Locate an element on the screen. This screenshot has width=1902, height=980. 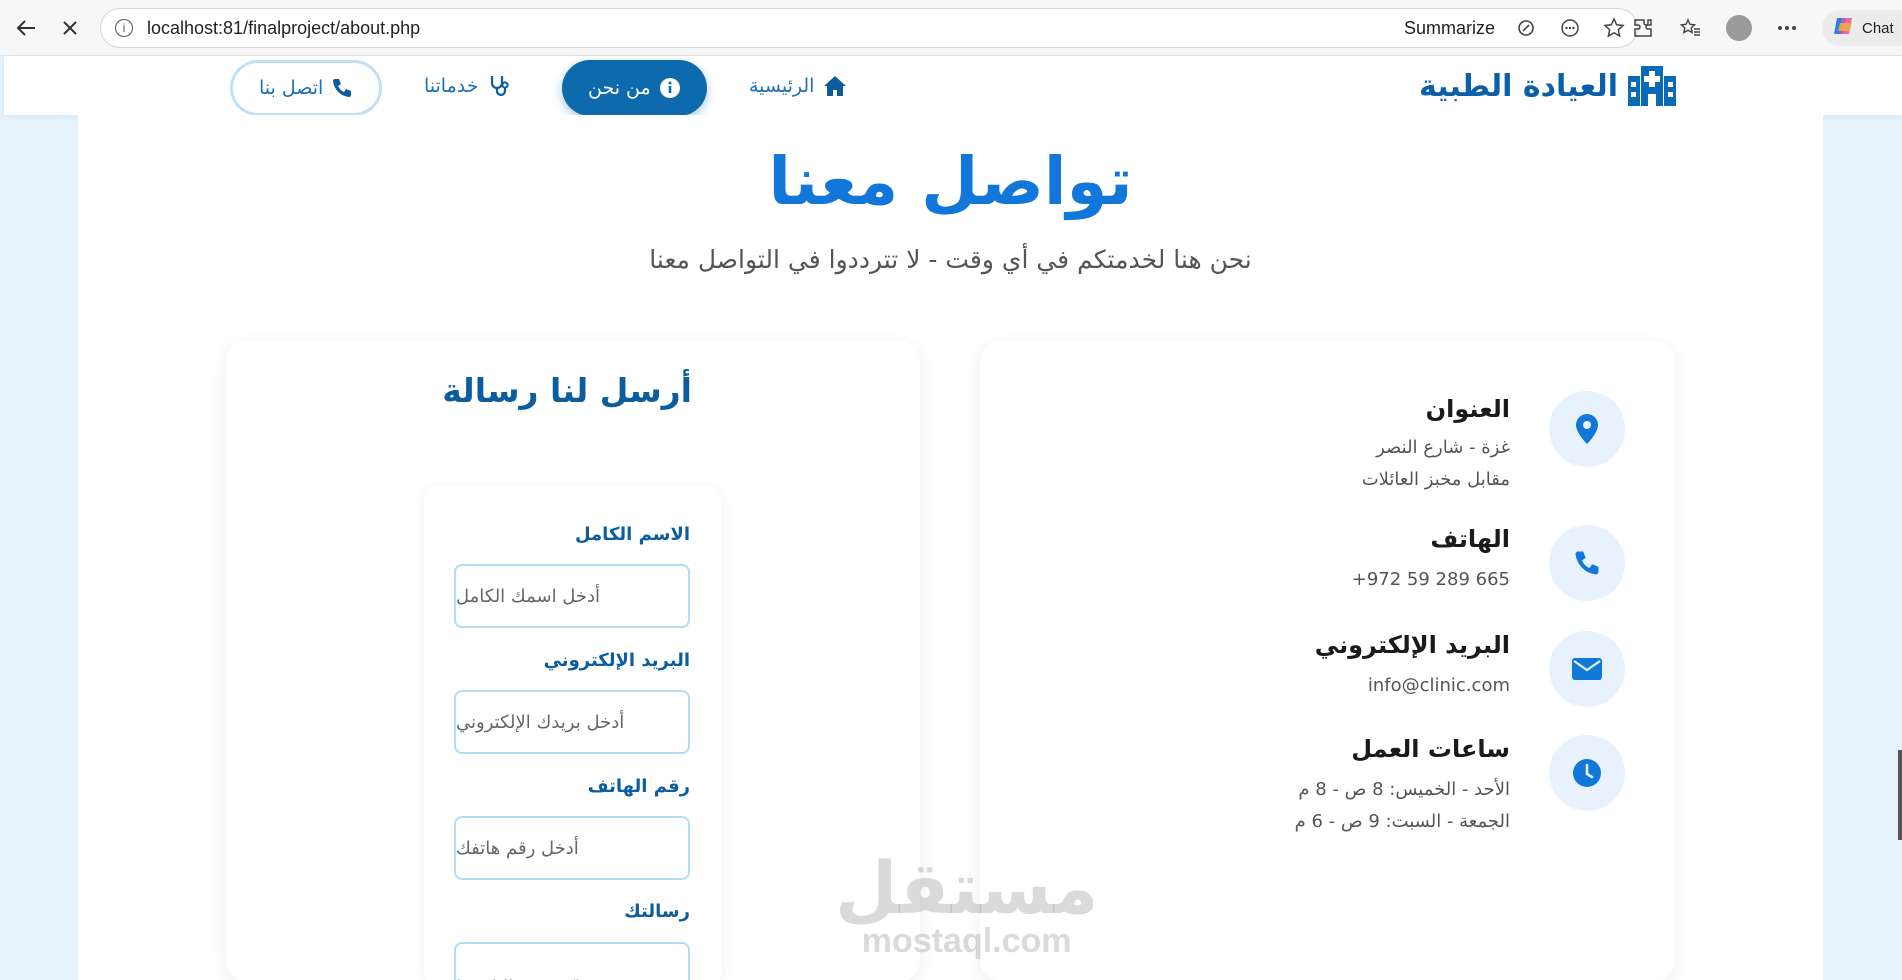
copilot-chat-button: Chat is located at coordinates (1862, 28).